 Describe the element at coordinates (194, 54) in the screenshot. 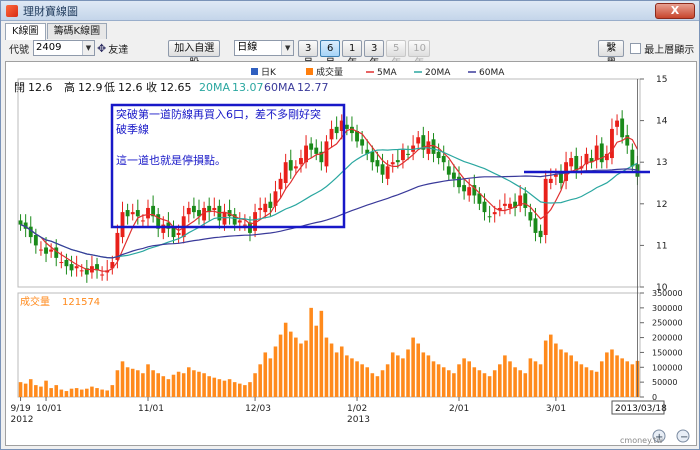

I see `add-watchlist-button: 加入自選股` at that location.